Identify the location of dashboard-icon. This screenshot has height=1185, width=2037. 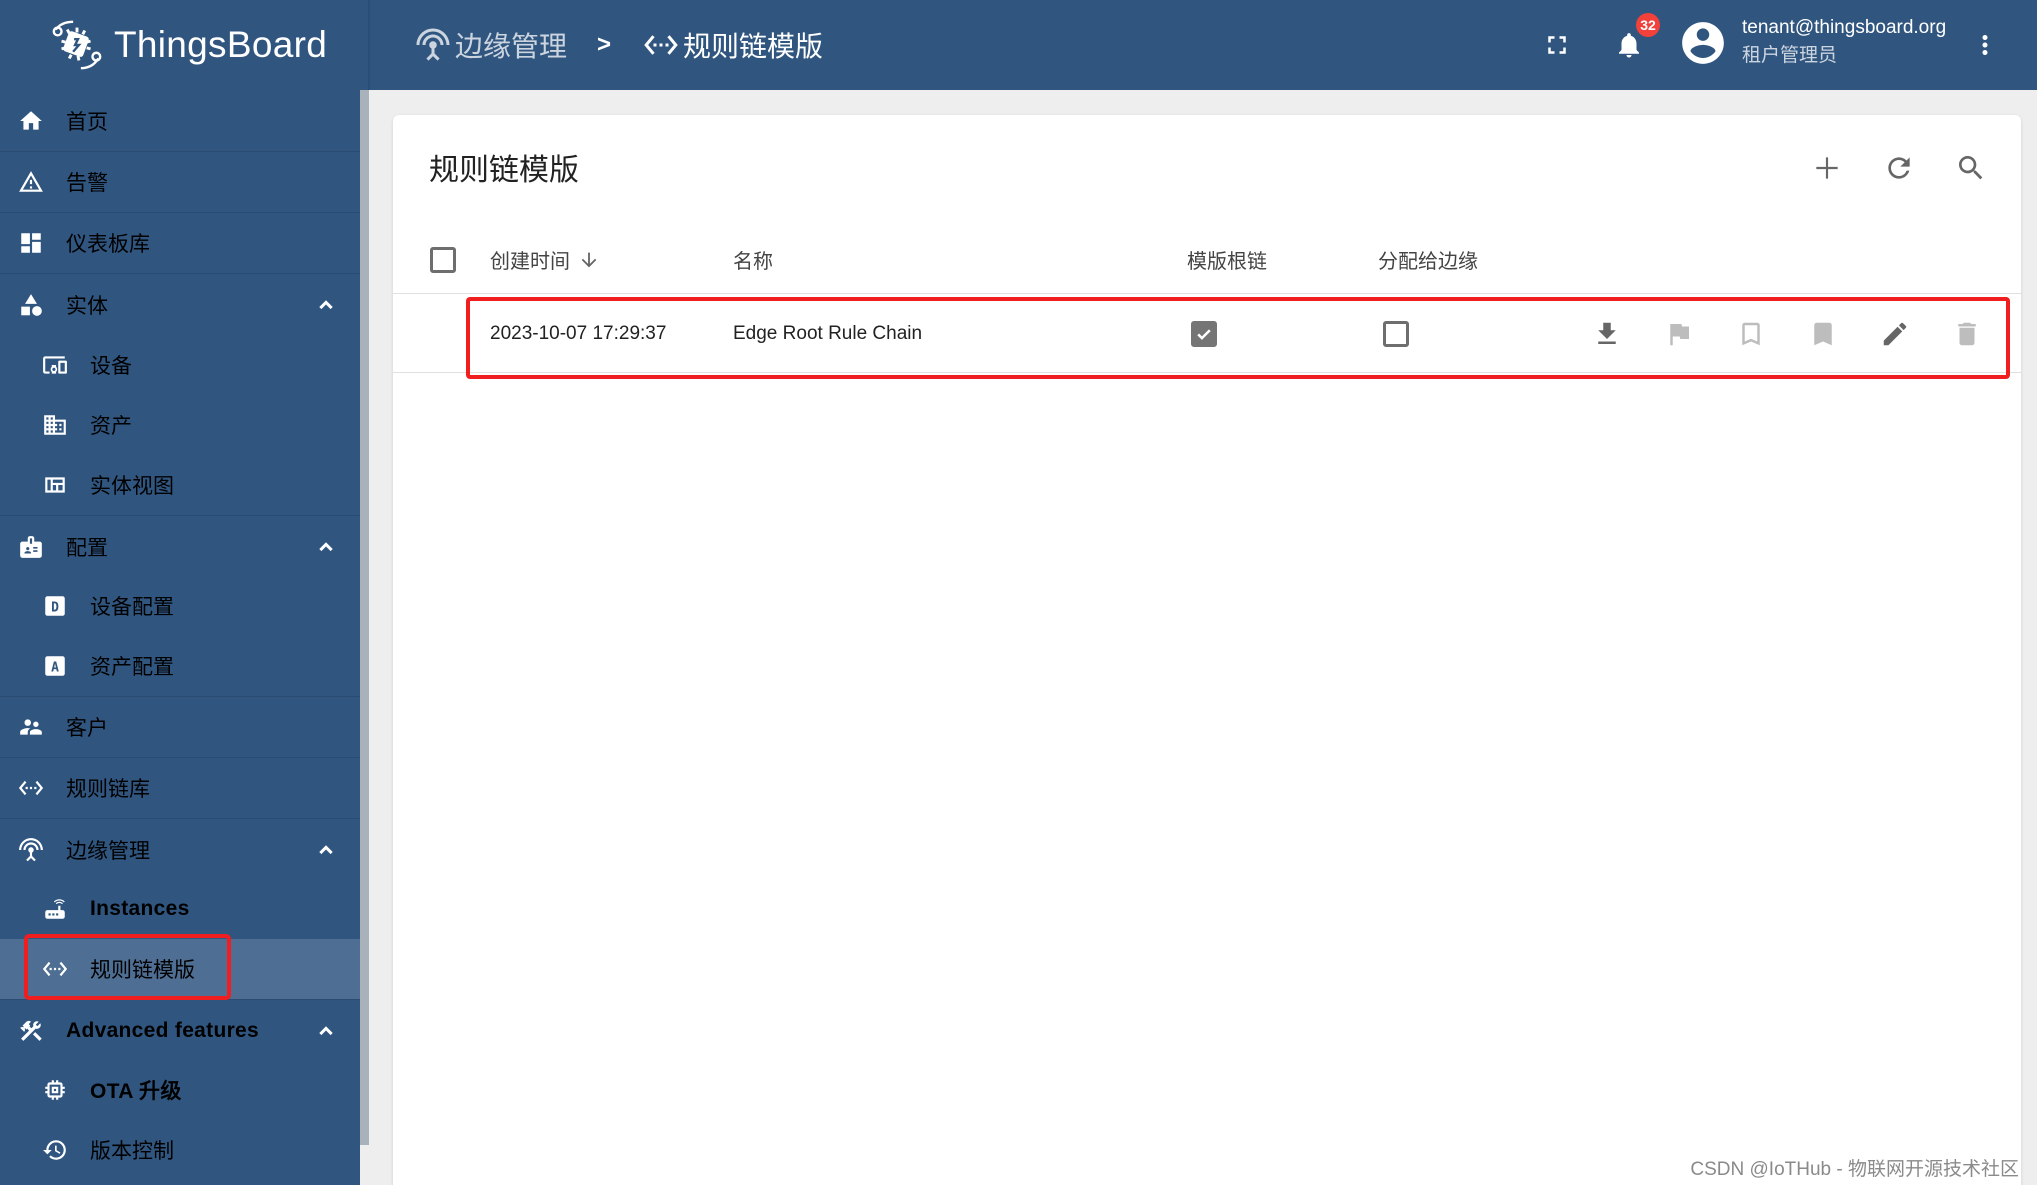
(31, 243).